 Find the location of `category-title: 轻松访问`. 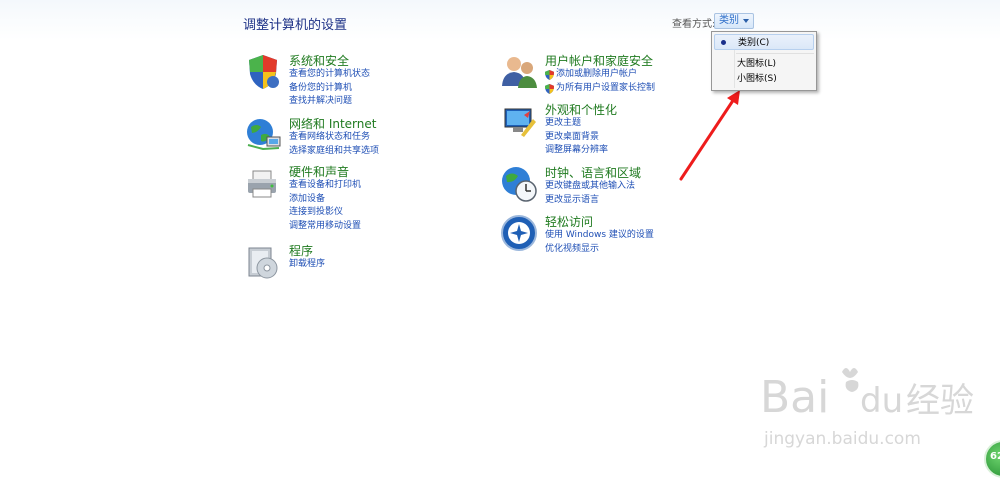

category-title: 轻松访问 is located at coordinates (569, 221).